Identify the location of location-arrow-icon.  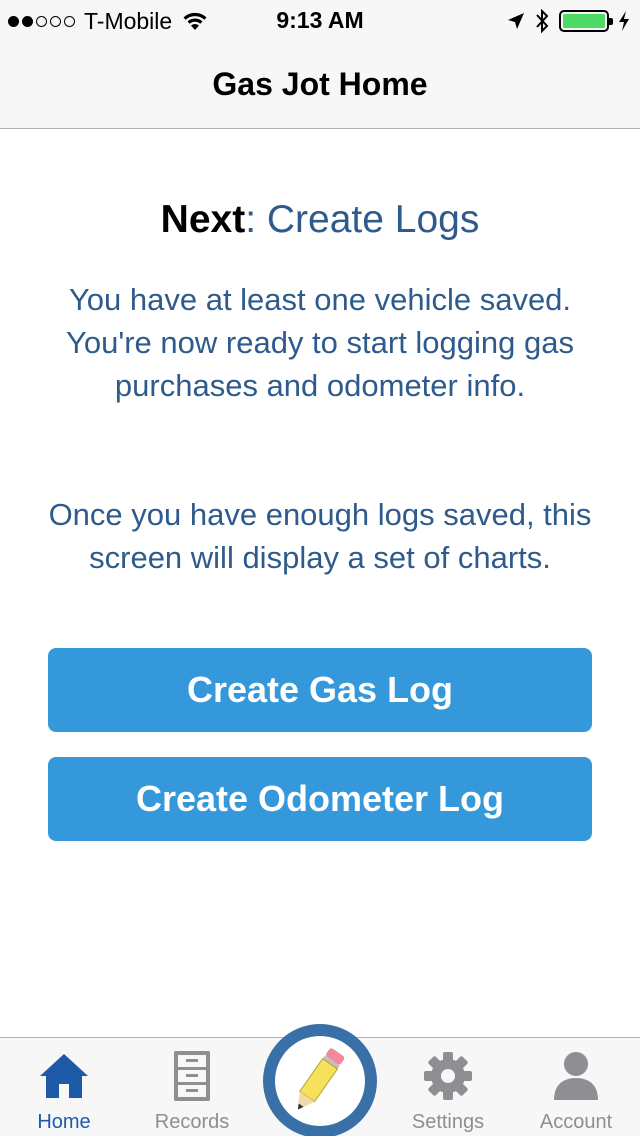
(516, 21).